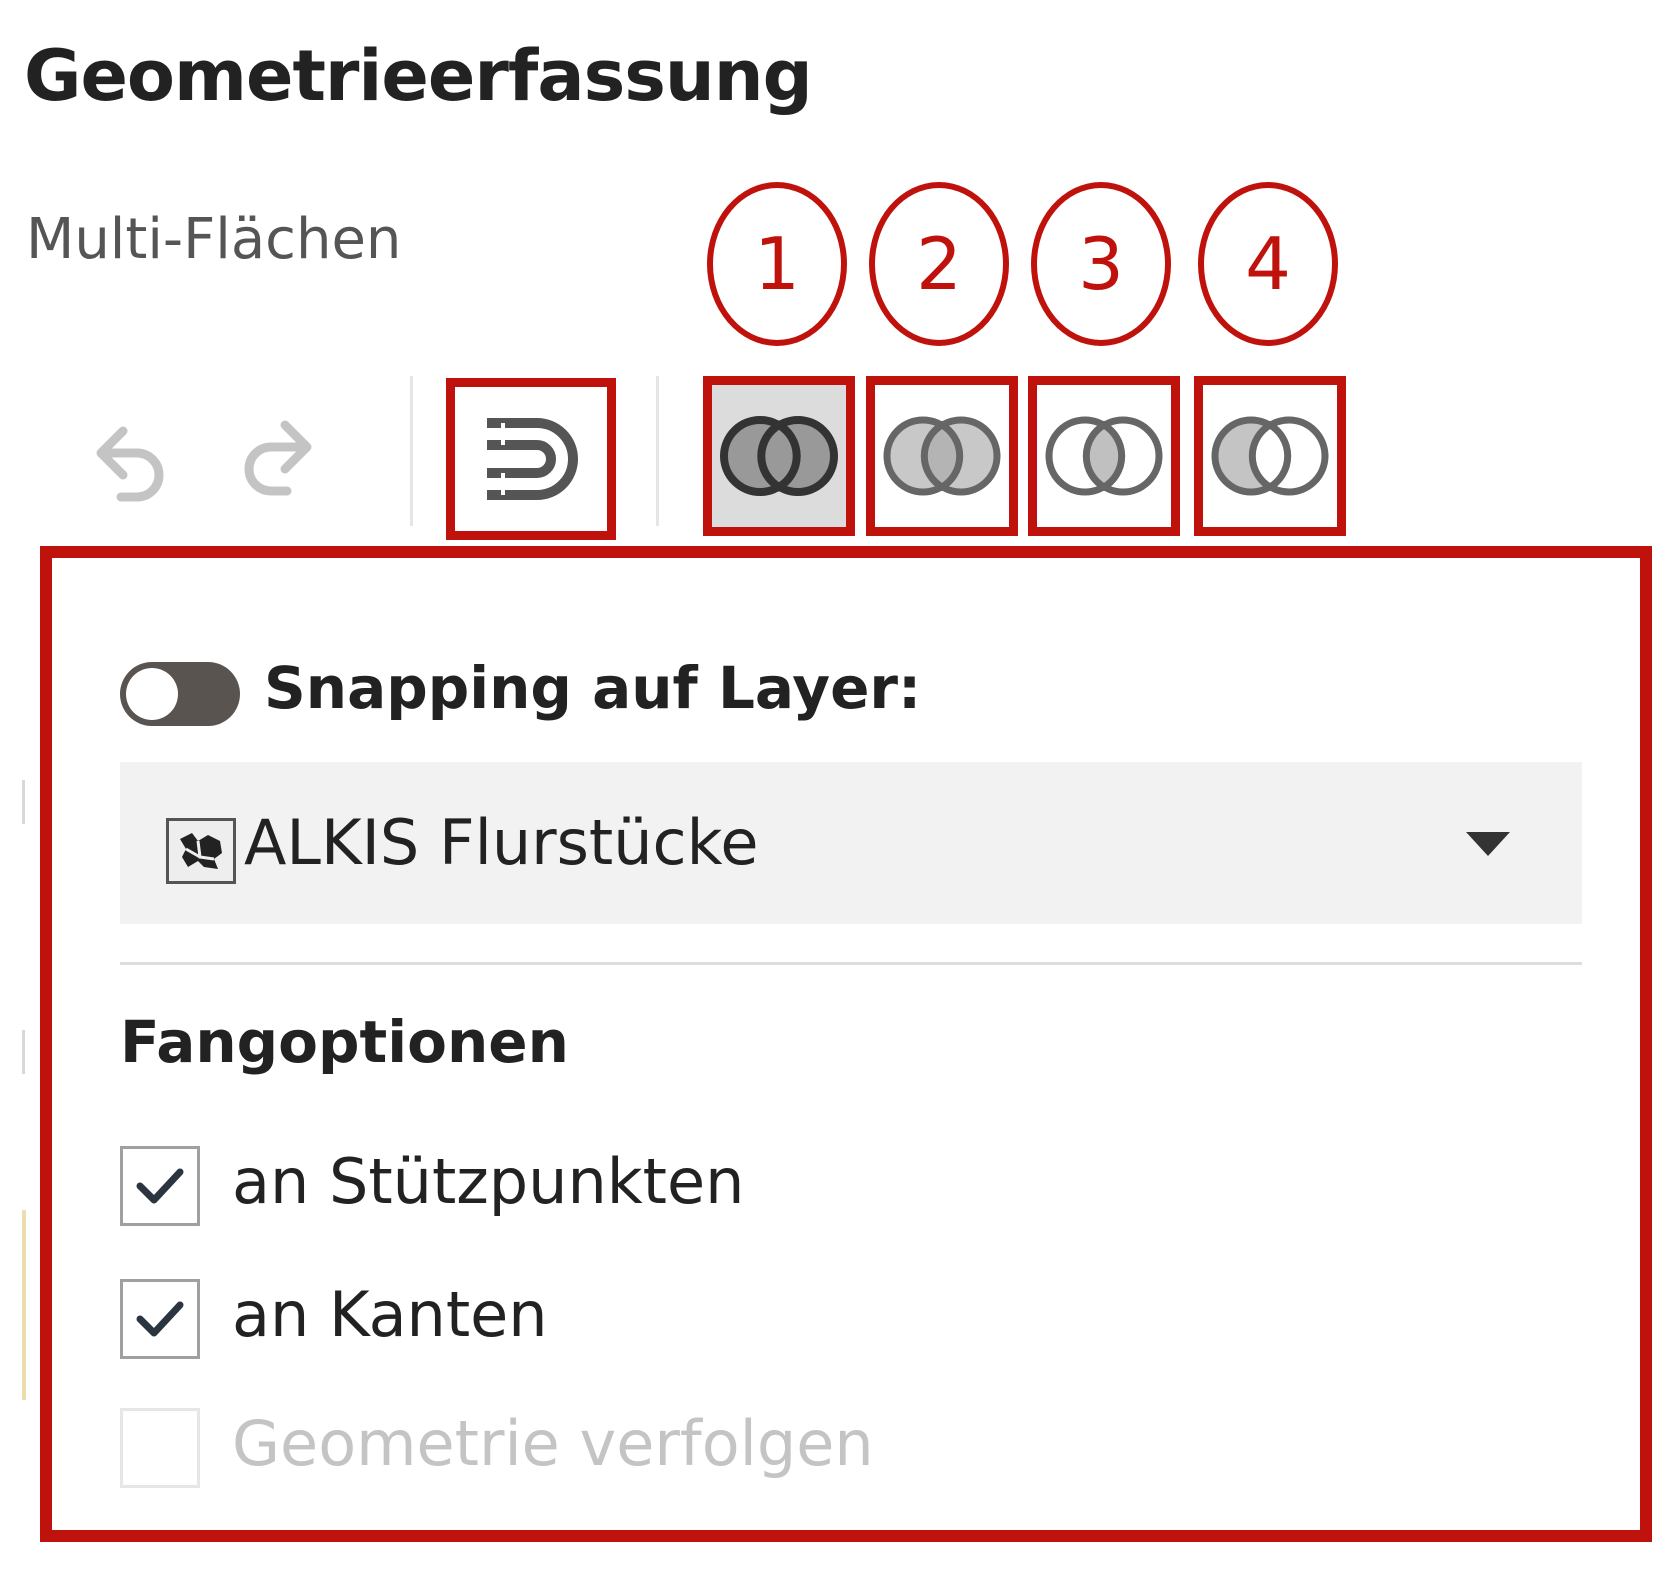 The image size is (1680, 1581). Describe the element at coordinates (488, 1181) in the screenshot. I see `vertices-label: an Stützpunkten` at that location.